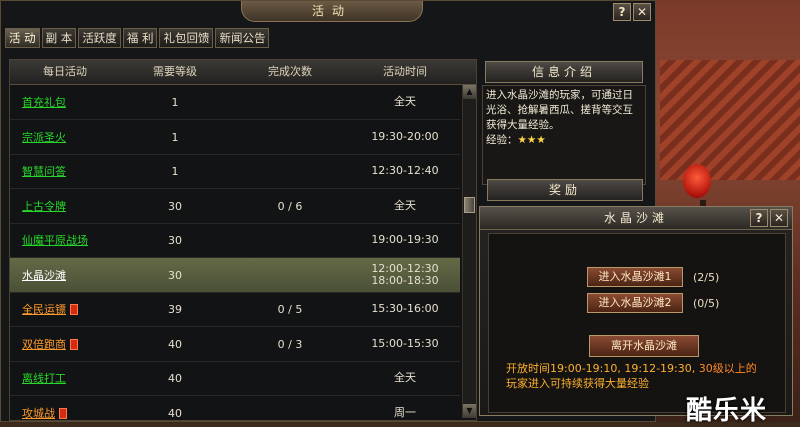  I want to click on open-time-text: 开放时间19:00-19:10, 19:12-19:30,, so click(602, 368).